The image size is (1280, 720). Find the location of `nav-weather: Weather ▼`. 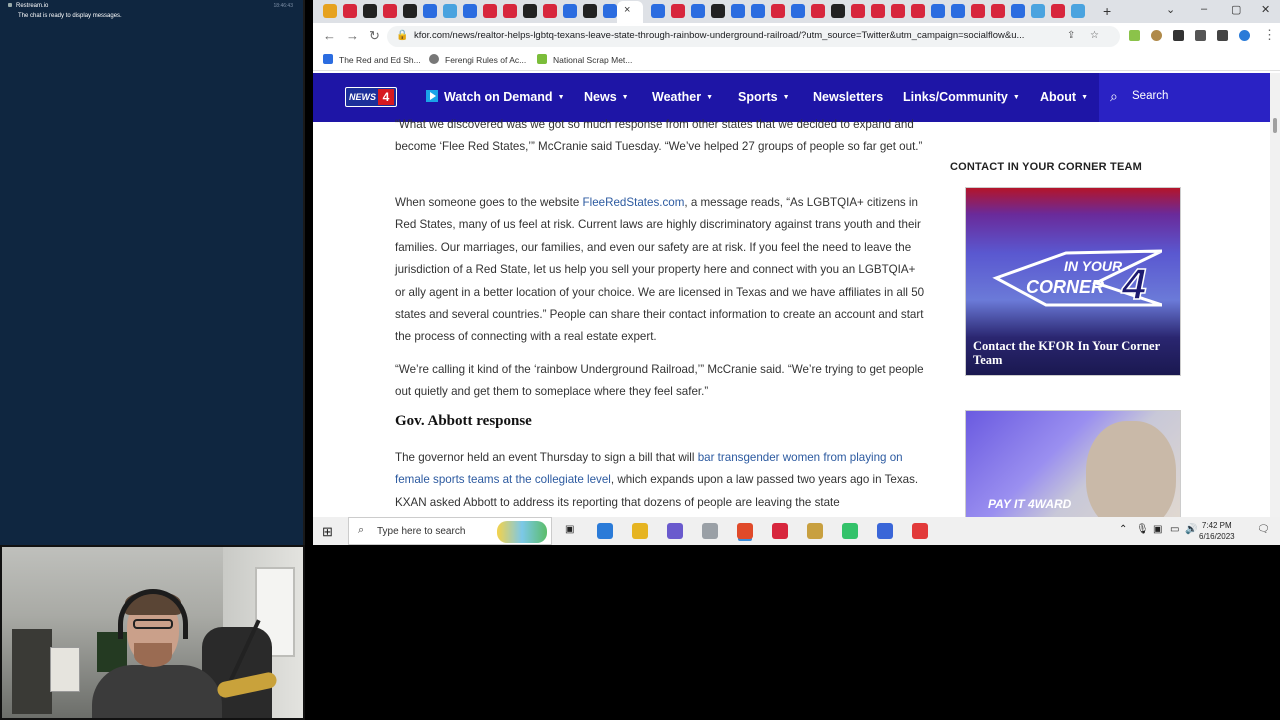

nav-weather: Weather ▼ is located at coordinates (682, 97).